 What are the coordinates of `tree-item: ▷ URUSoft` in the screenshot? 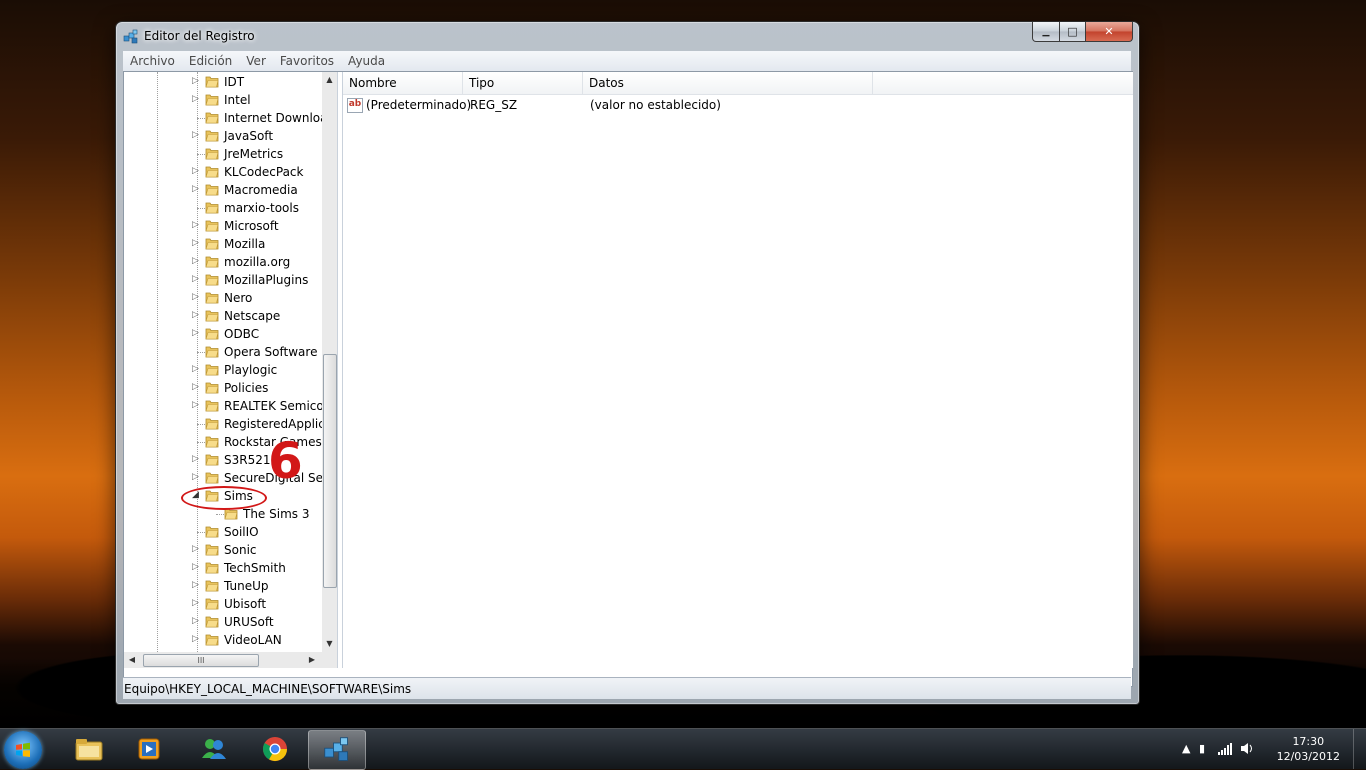 It's located at (223, 622).